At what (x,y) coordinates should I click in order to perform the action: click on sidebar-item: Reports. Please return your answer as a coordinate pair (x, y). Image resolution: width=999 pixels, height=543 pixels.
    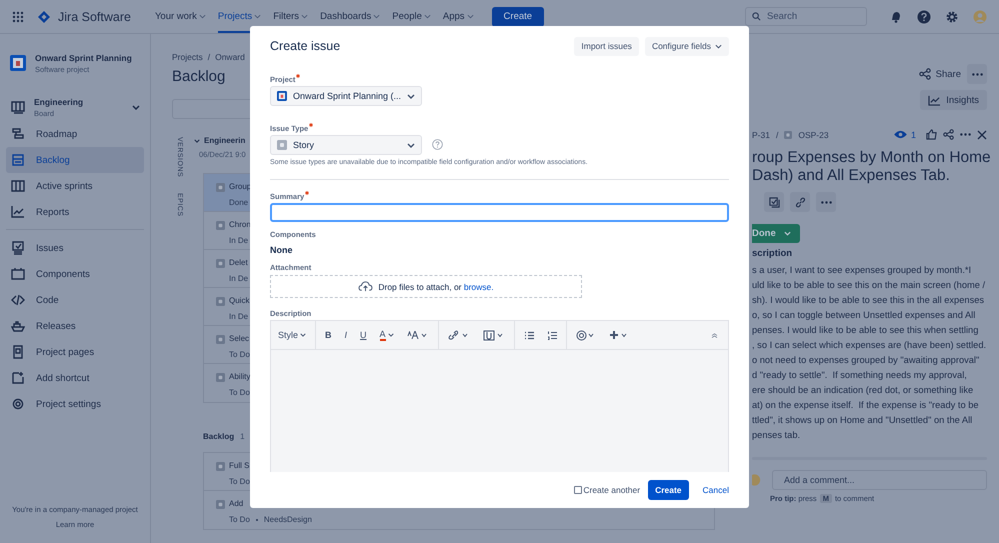
    Looking at the image, I should click on (75, 212).